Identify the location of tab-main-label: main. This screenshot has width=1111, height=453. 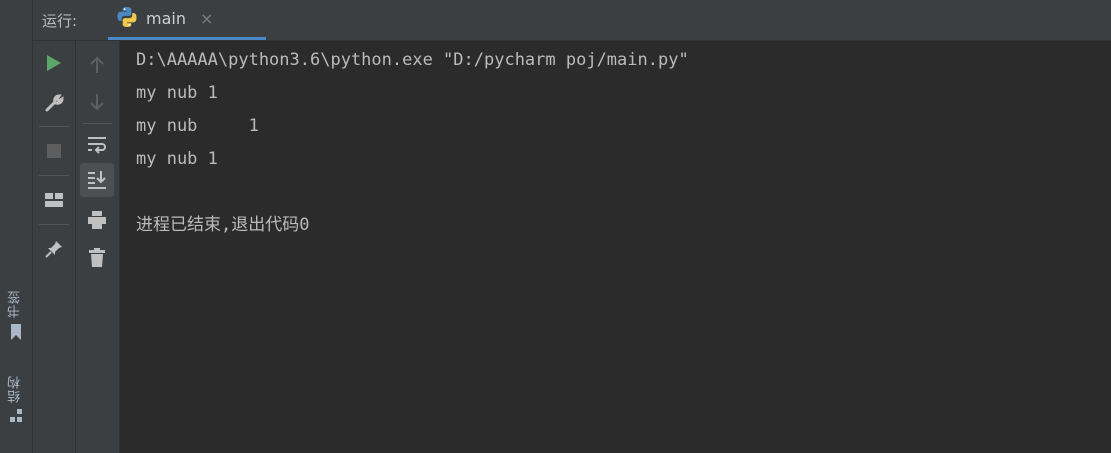
(166, 18).